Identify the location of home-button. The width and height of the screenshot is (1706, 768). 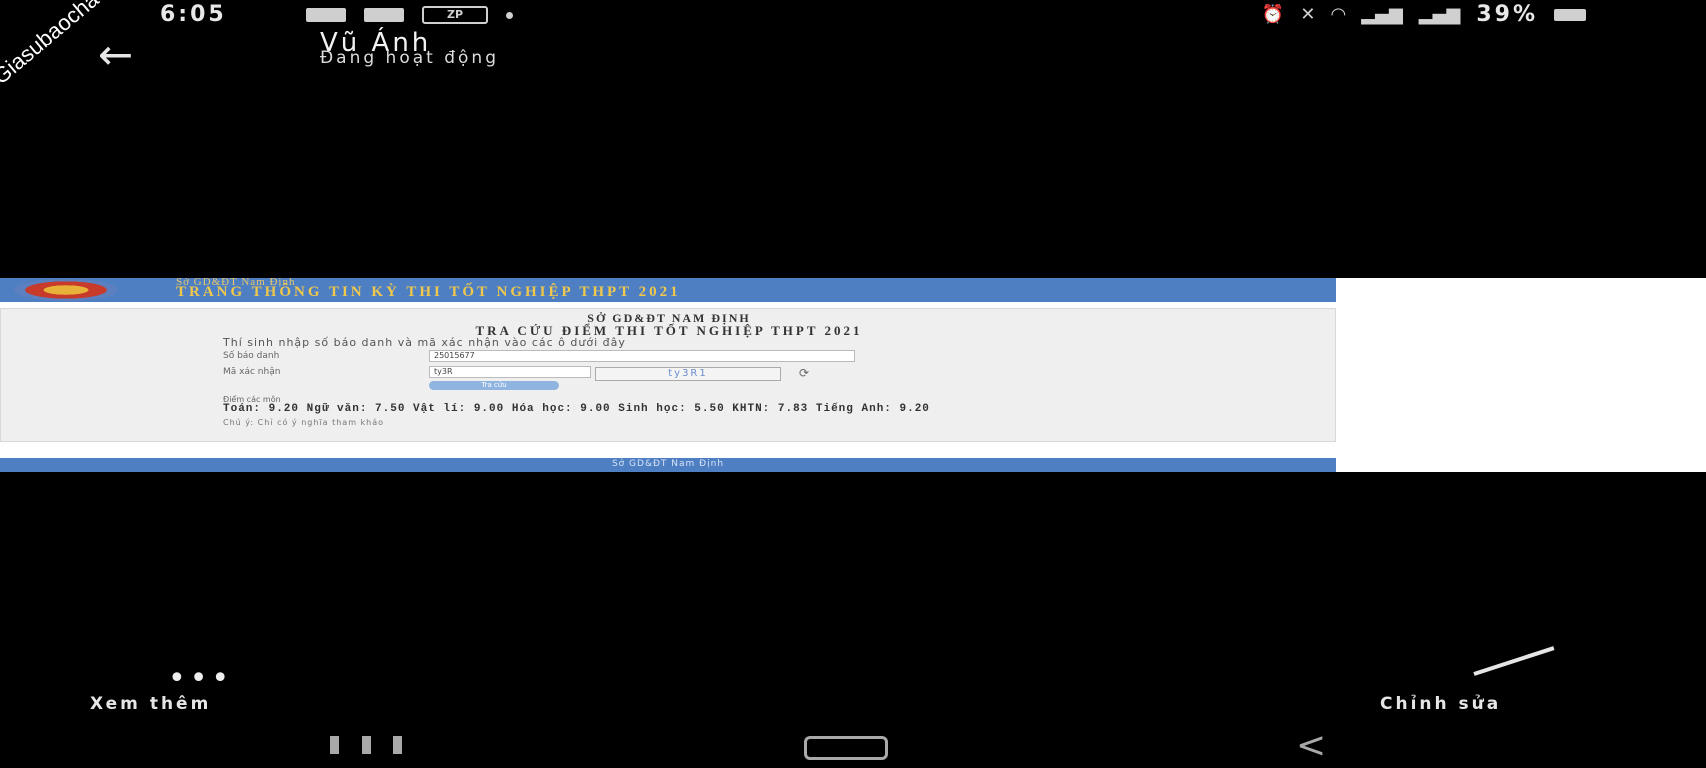
(846, 748).